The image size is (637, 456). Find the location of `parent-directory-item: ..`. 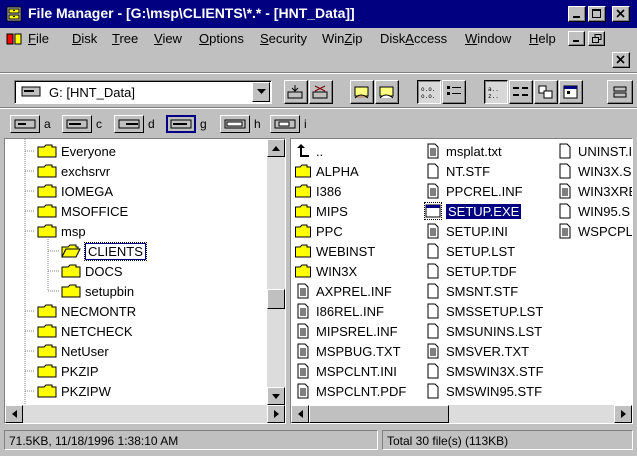

parent-directory-item: .. is located at coordinates (309, 151).